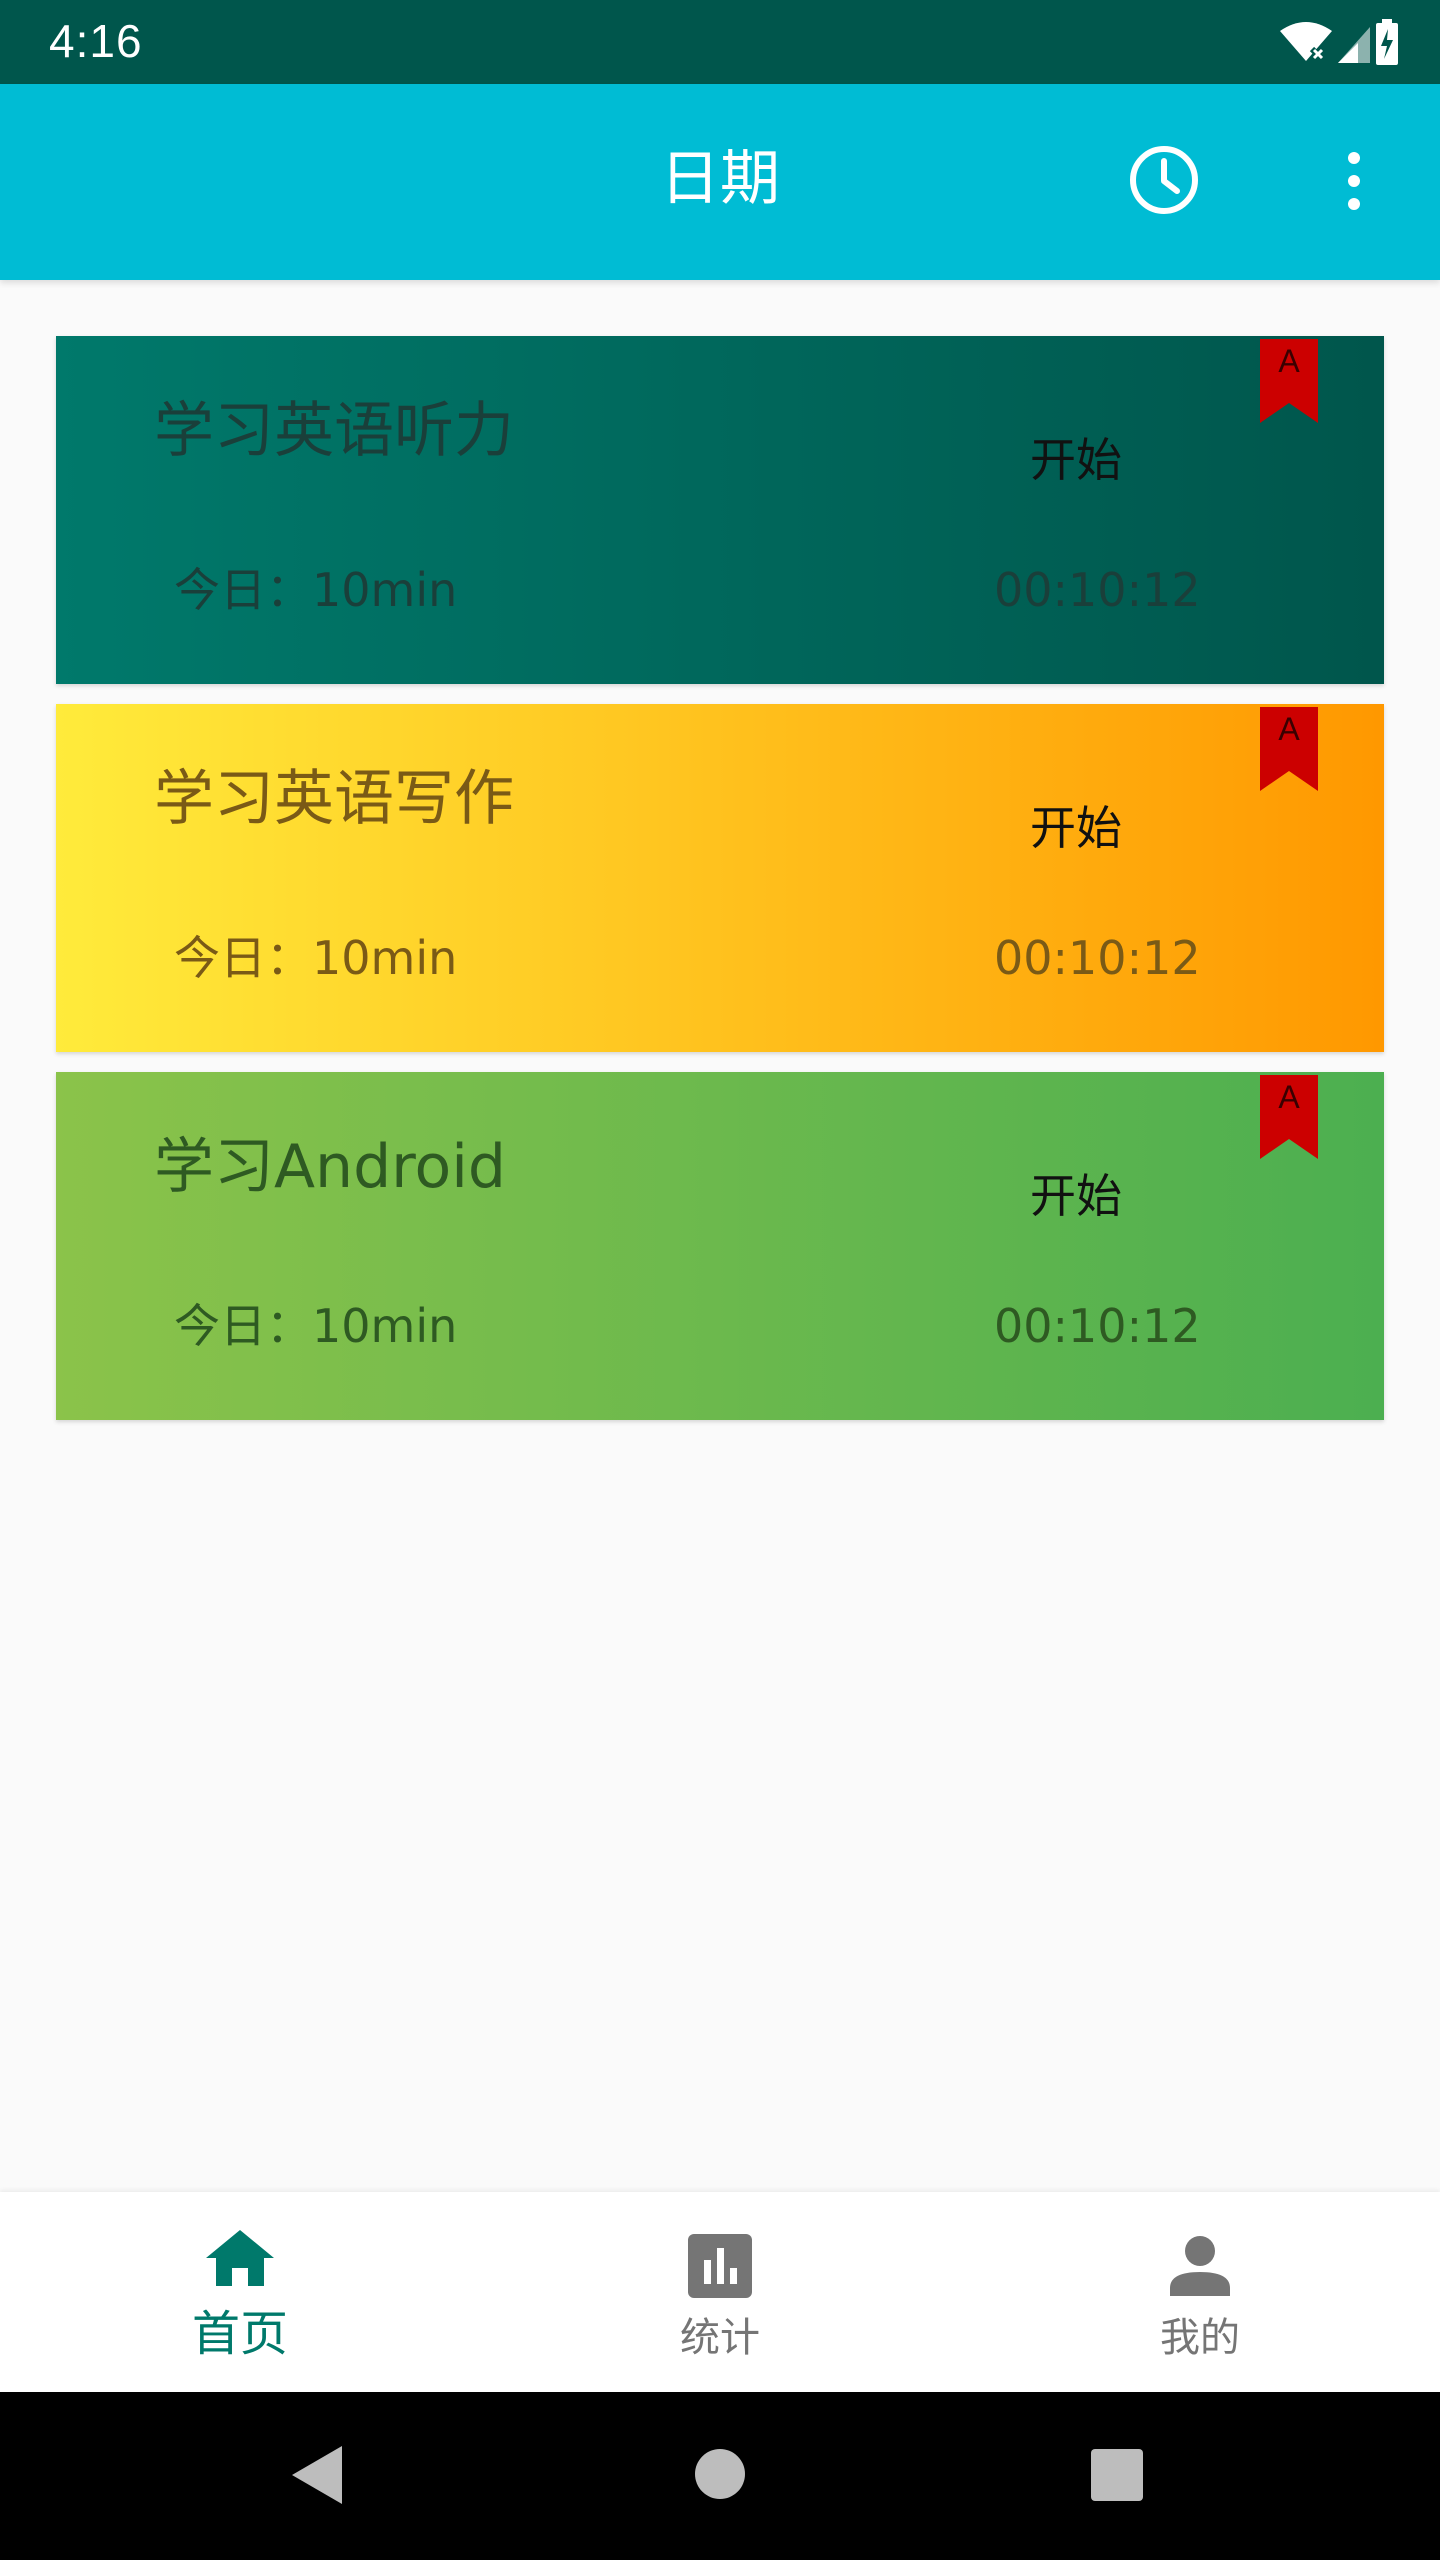 The image size is (1440, 2560). I want to click on battery-charging-icon, so click(1387, 42).